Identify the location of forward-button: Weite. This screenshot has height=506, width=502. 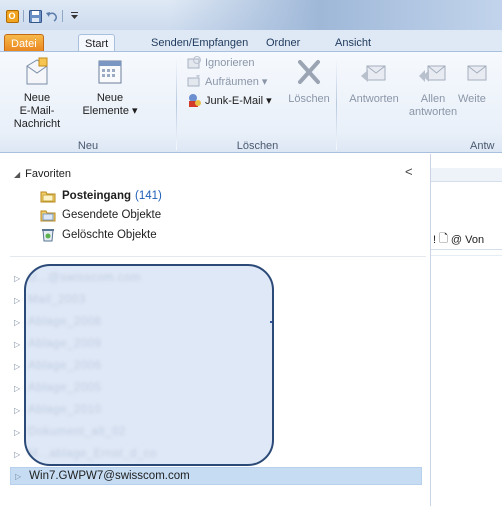
(480, 81).